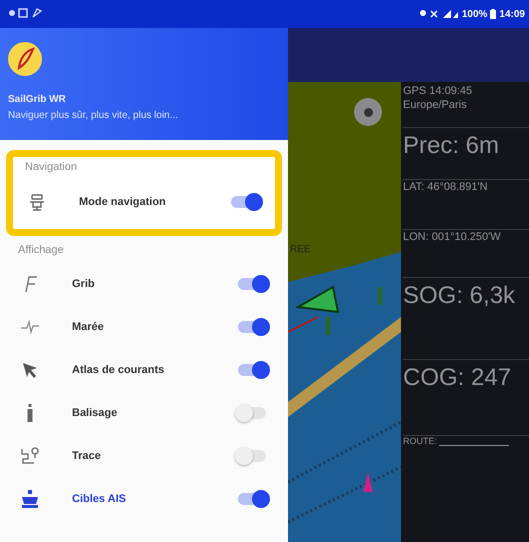 The height and width of the screenshot is (542, 529). What do you see at coordinates (30, 498) in the screenshot?
I see `ship-icon` at bounding box center [30, 498].